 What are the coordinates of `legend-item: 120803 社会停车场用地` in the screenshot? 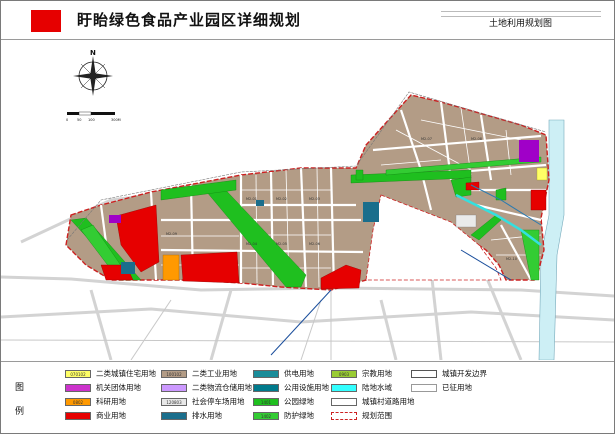 It's located at (203, 401).